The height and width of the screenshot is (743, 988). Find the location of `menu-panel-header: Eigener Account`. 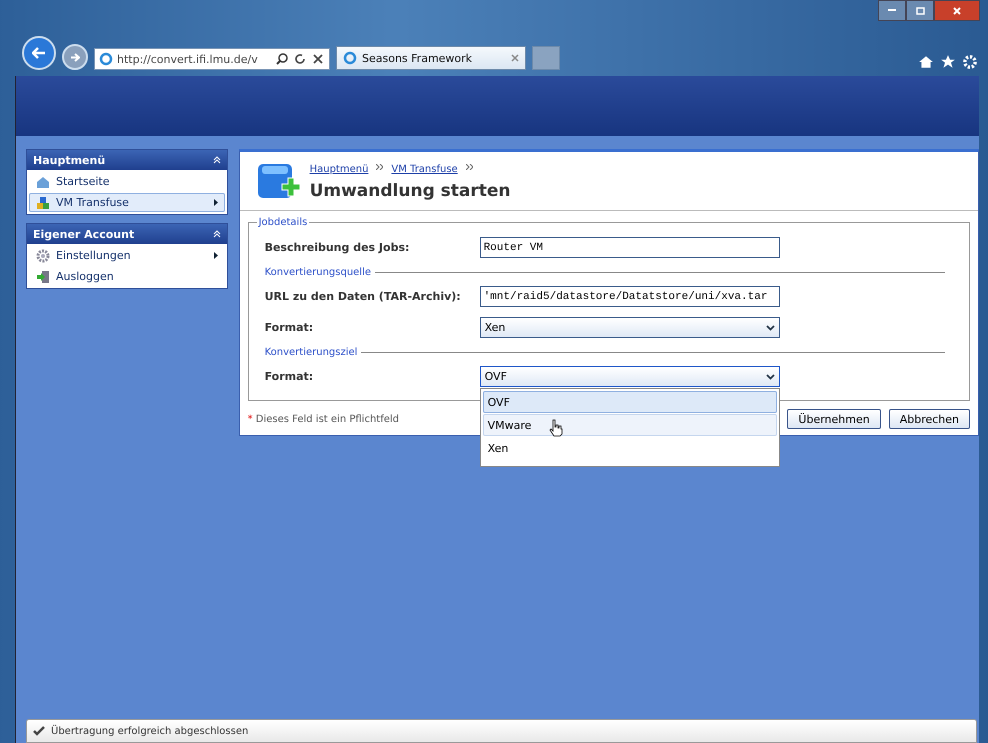

menu-panel-header: Eigener Account is located at coordinates (127, 234).